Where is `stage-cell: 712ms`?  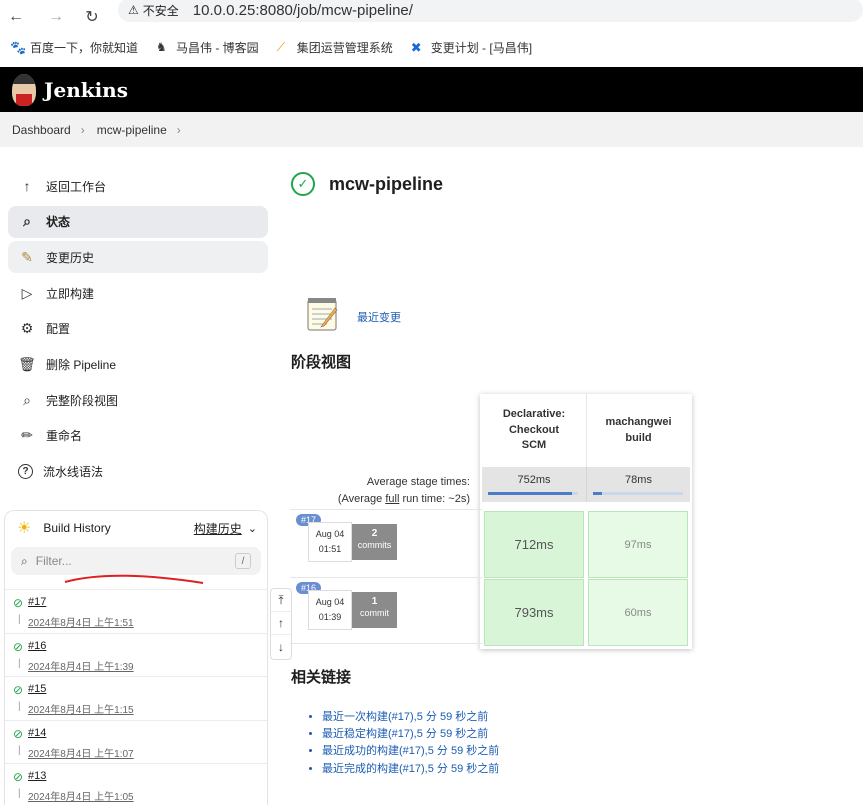
stage-cell: 712ms is located at coordinates (534, 544).